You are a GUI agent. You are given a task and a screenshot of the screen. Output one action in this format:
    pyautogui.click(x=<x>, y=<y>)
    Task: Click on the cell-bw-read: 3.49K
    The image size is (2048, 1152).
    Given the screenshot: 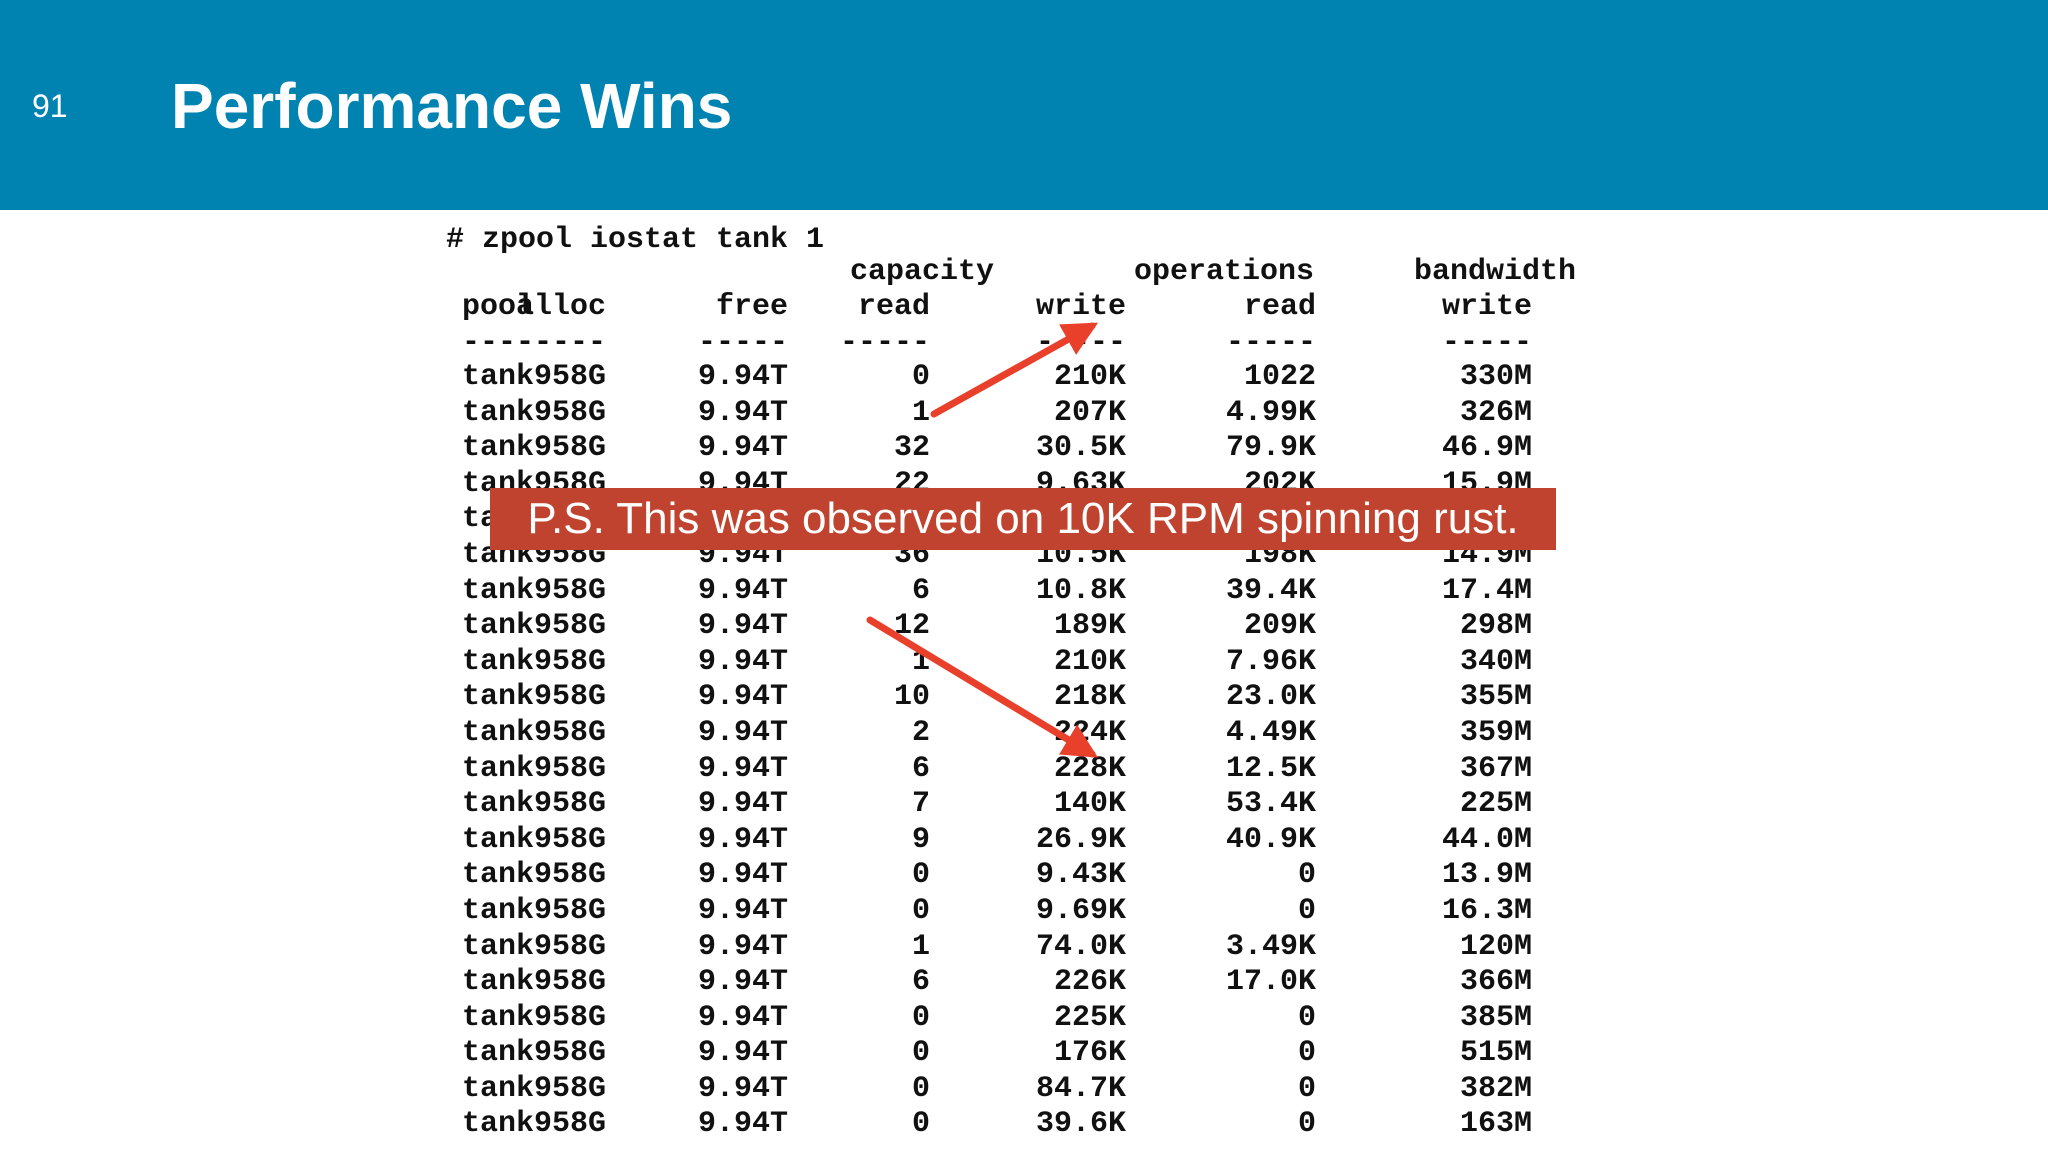 What is the action you would take?
    pyautogui.click(x=1270, y=946)
    